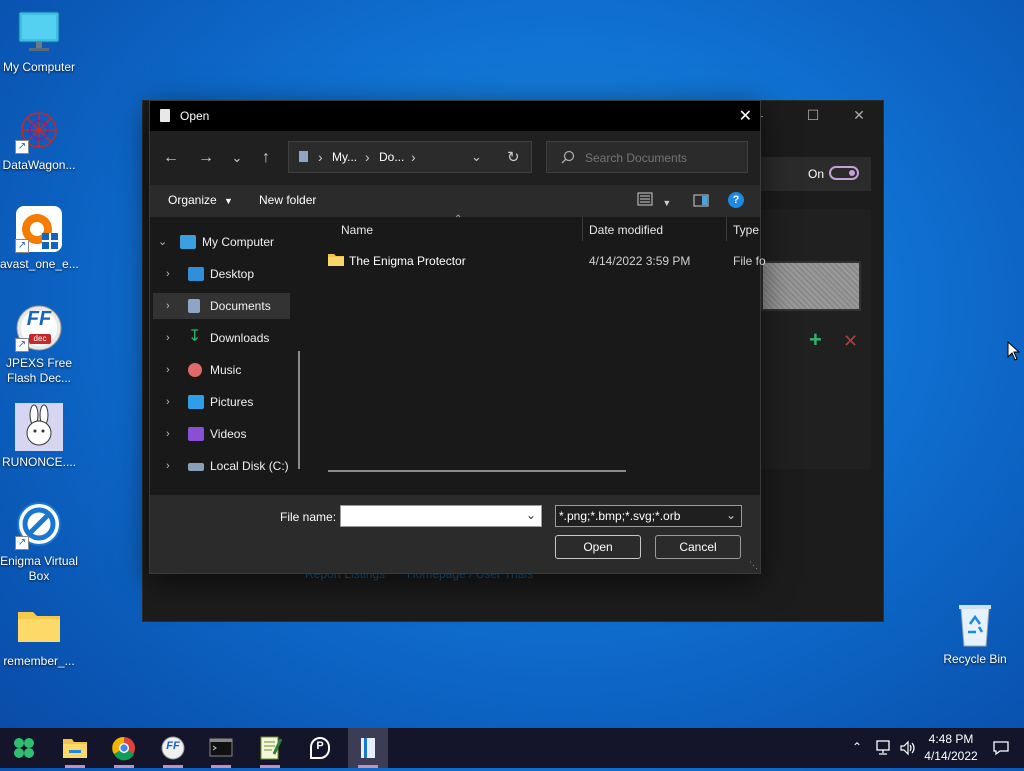 Image resolution: width=1024 pixels, height=771 pixels. Describe the element at coordinates (736, 200) in the screenshot. I see `help-icon: ?` at that location.